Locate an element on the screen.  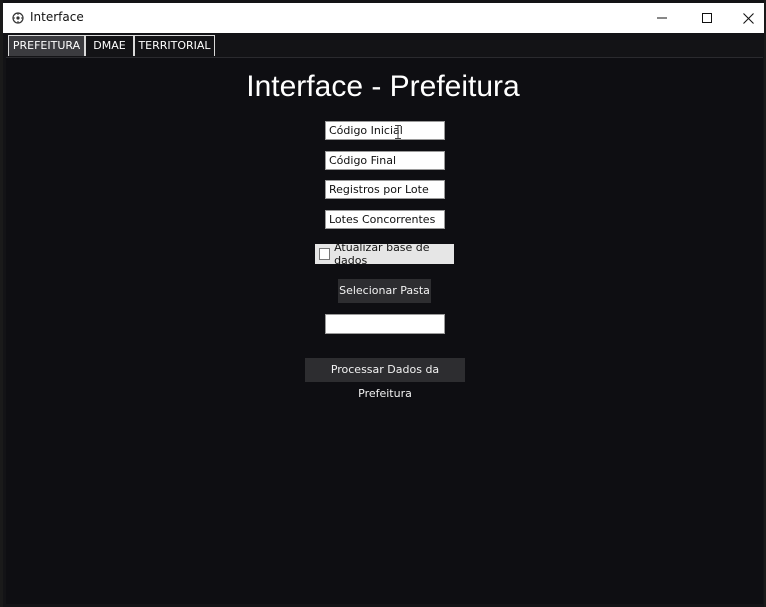
minimize-icon is located at coordinates (661, 18).